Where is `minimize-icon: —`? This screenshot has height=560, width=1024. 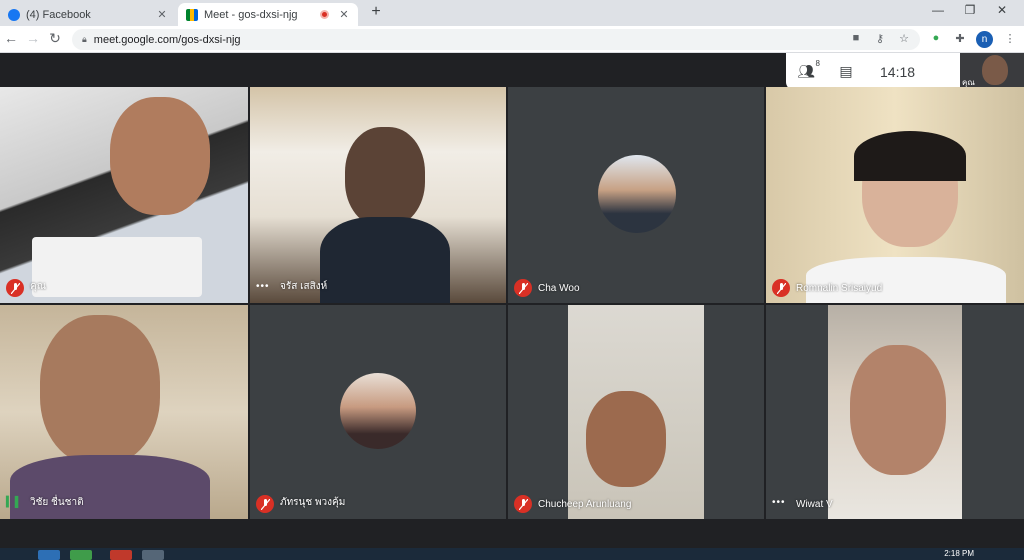
minimize-icon: — is located at coordinates (938, 10).